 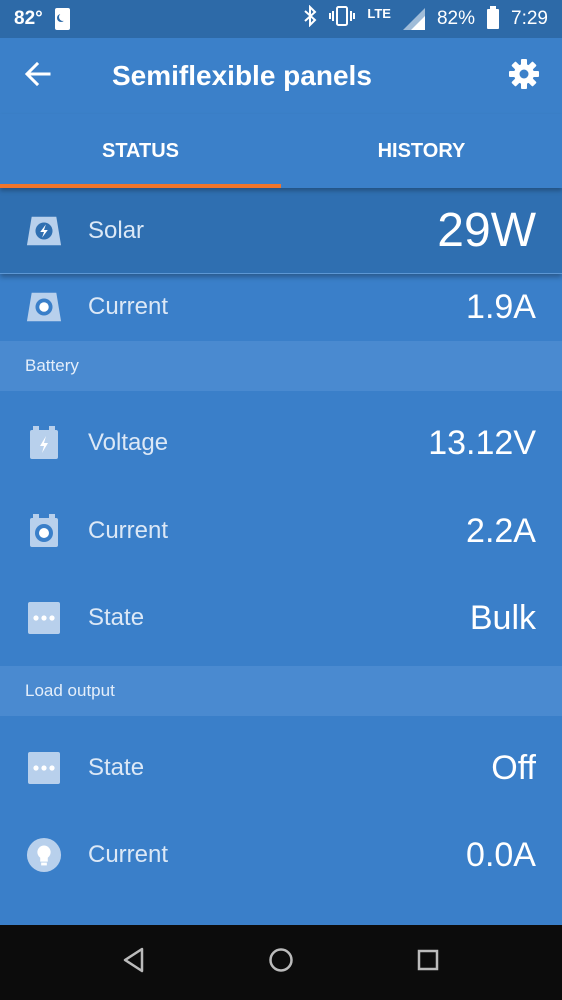 What do you see at coordinates (281, 531) in the screenshot?
I see `battery-current-row: Current 2.2A` at bounding box center [281, 531].